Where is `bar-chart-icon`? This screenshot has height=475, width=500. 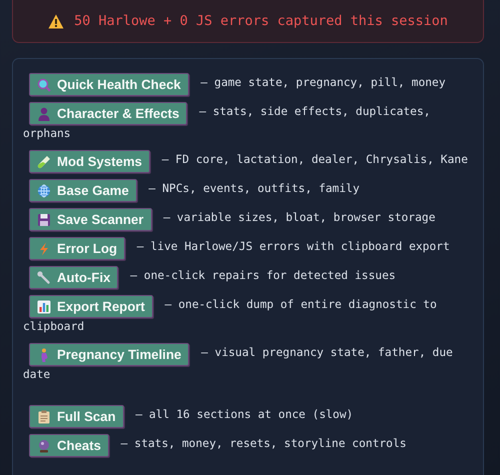
bar-chart-icon is located at coordinates (44, 307).